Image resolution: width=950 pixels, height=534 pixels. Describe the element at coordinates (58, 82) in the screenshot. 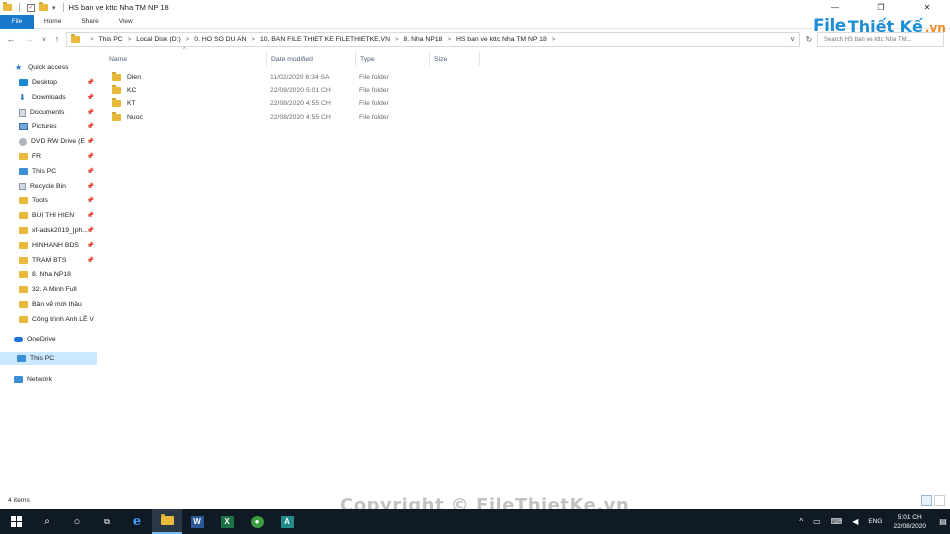

I see `sidebar-item-desktop: Desktop 📌` at that location.